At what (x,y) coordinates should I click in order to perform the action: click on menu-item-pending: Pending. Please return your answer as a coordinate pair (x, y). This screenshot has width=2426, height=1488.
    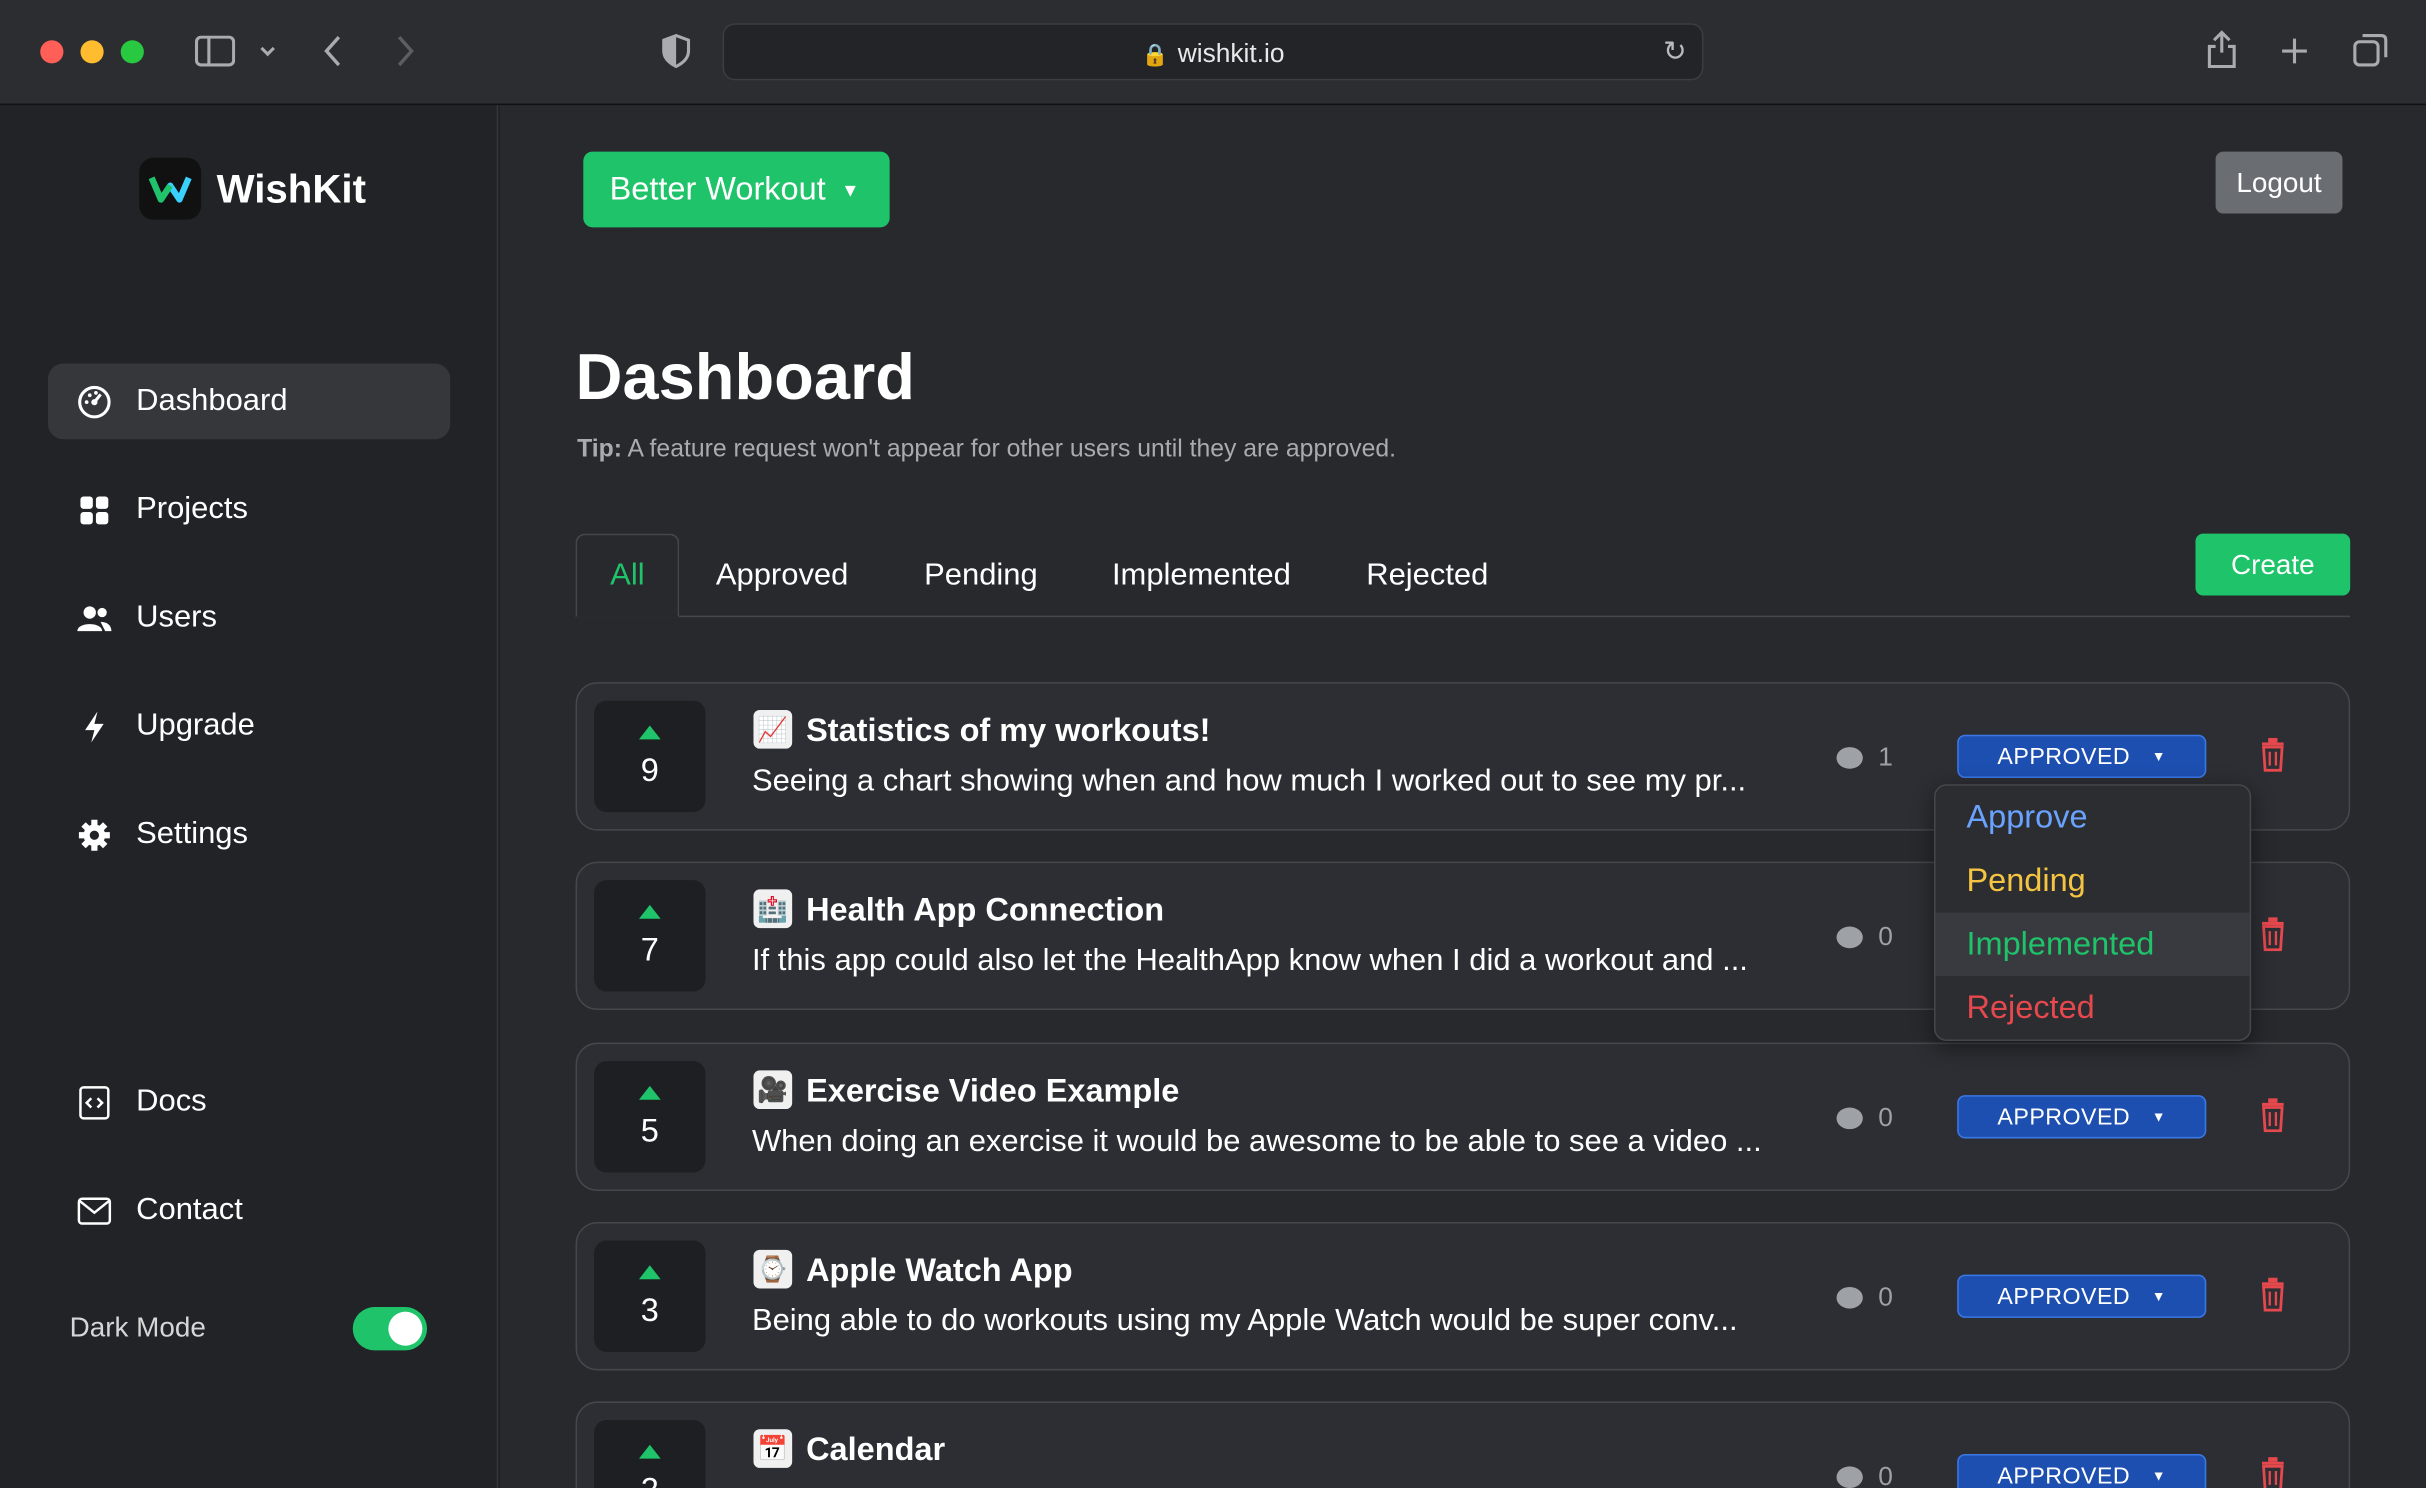
    Looking at the image, I should click on (2093, 880).